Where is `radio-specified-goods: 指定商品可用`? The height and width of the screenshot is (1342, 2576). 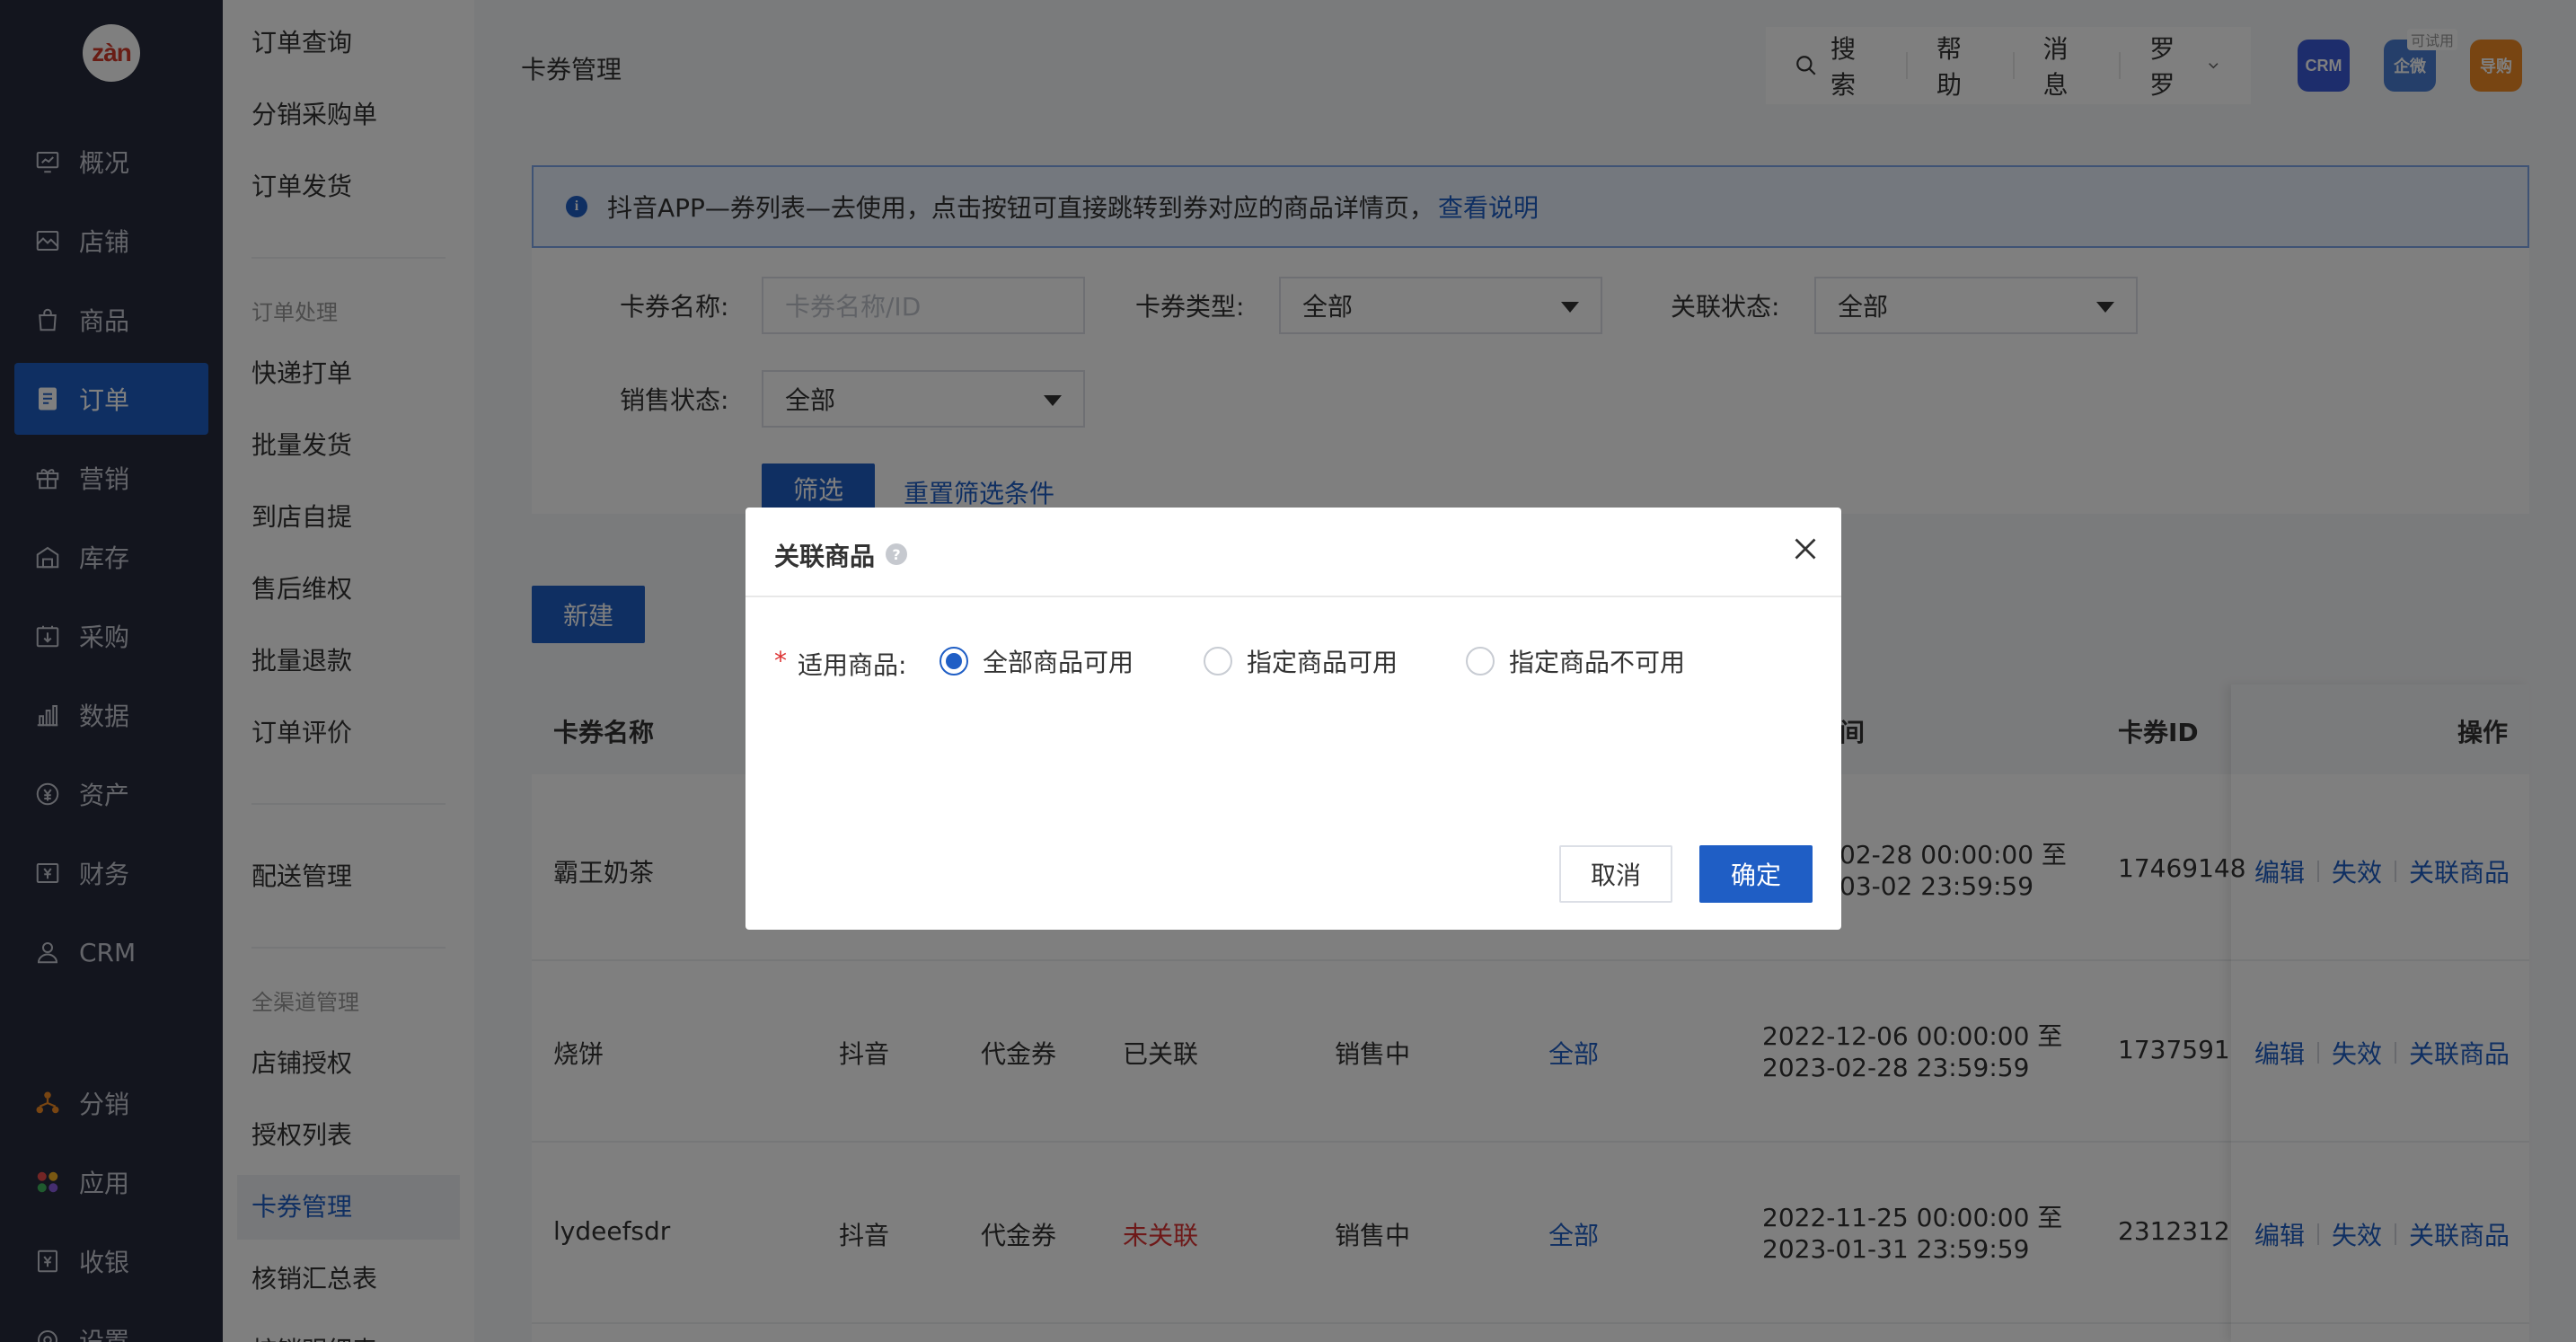
radio-specified-goods: 指定商品可用 is located at coordinates (1301, 661).